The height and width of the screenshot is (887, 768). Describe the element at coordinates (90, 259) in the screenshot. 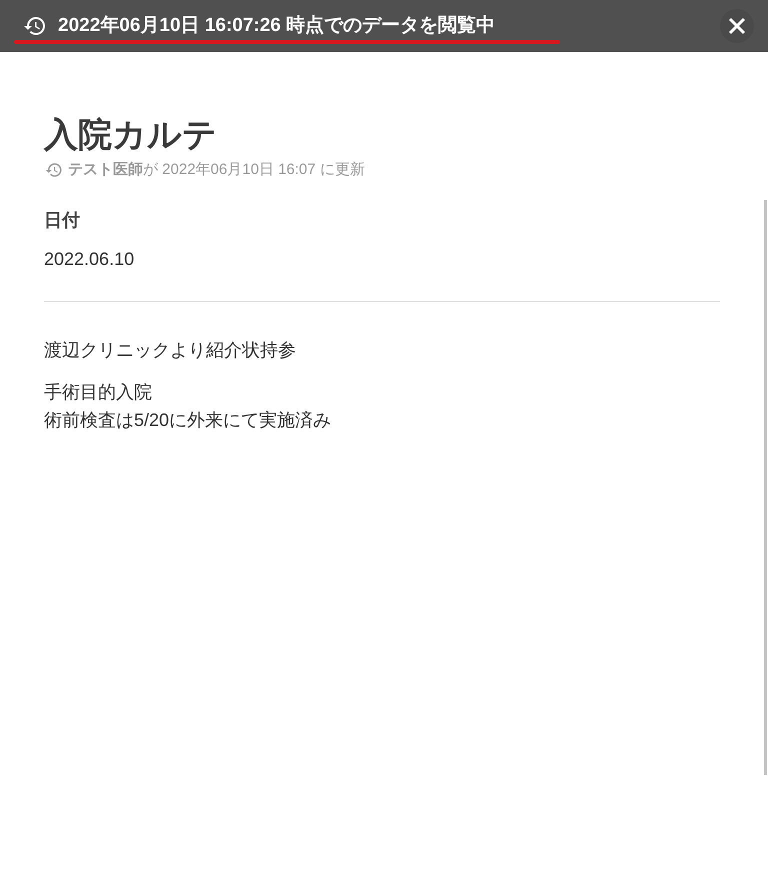

I see `field-value: 2022.06.10` at that location.